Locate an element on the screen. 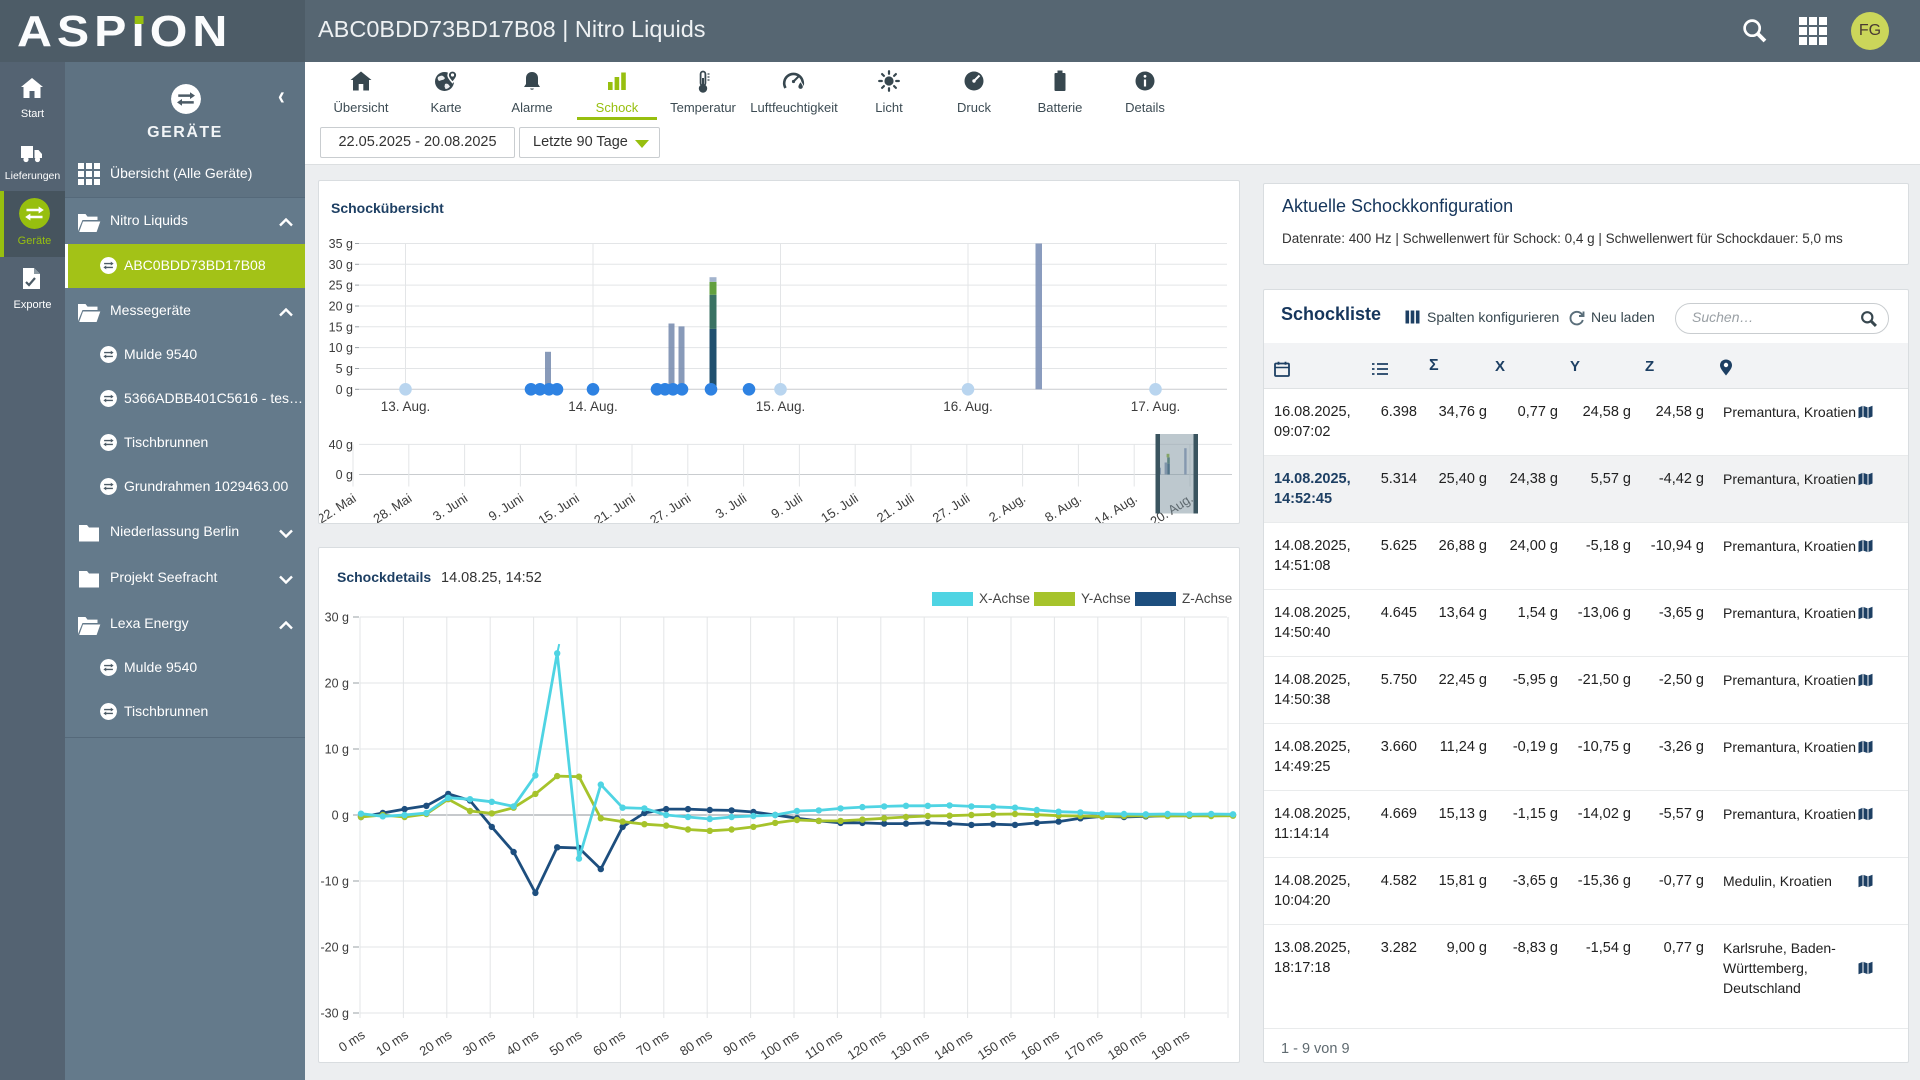  svg-text: 17. Aug. is located at coordinates (1156, 406).